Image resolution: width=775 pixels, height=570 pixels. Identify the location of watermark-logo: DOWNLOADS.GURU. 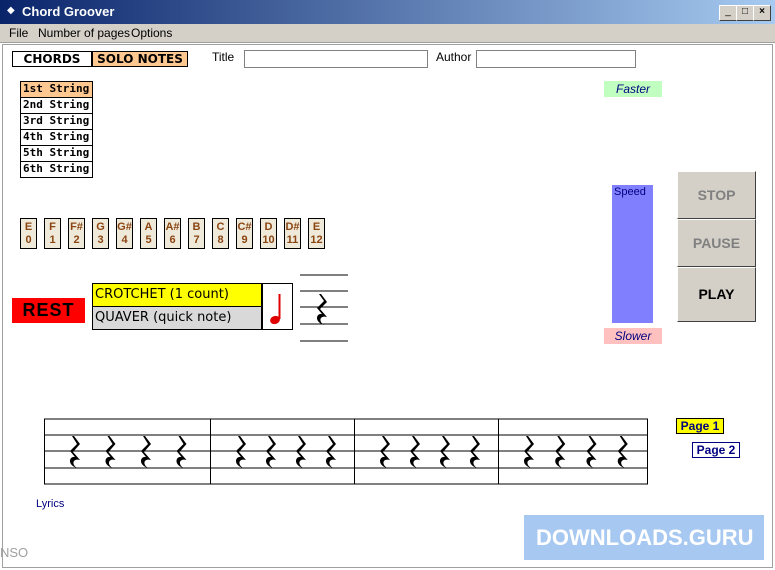
(644, 537).